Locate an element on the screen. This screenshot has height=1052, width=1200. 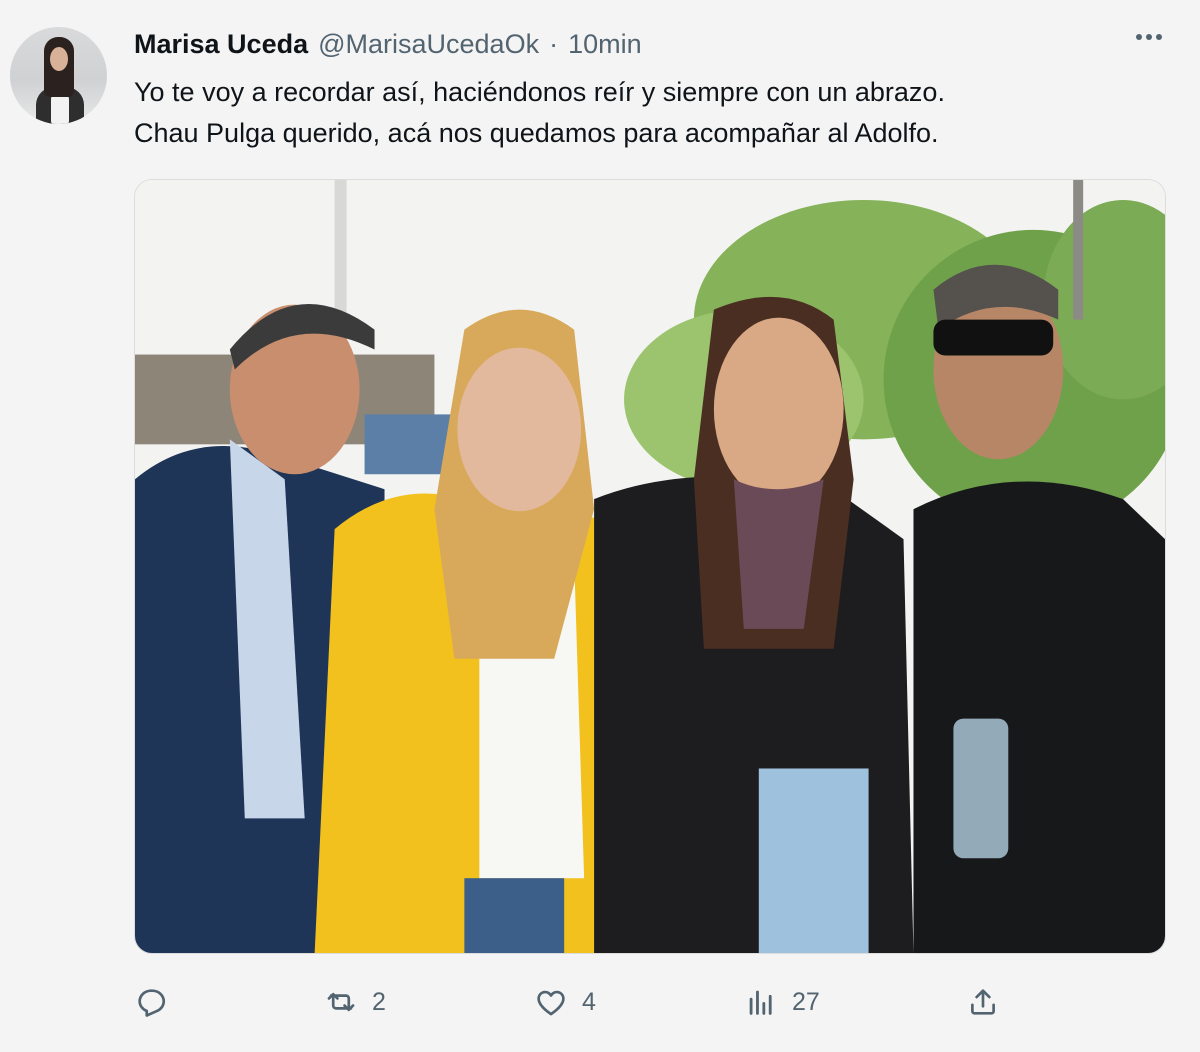
share-upload-icon is located at coordinates (983, 1002).